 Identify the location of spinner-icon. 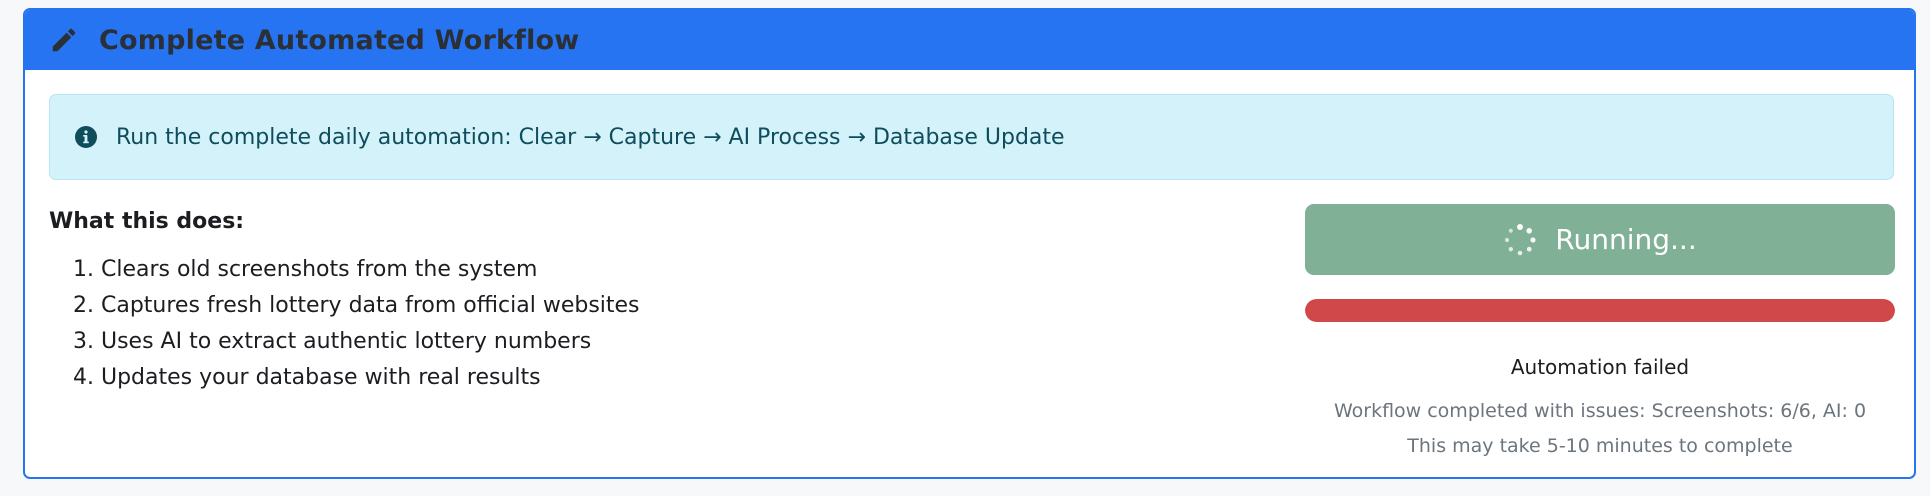
(1520, 240).